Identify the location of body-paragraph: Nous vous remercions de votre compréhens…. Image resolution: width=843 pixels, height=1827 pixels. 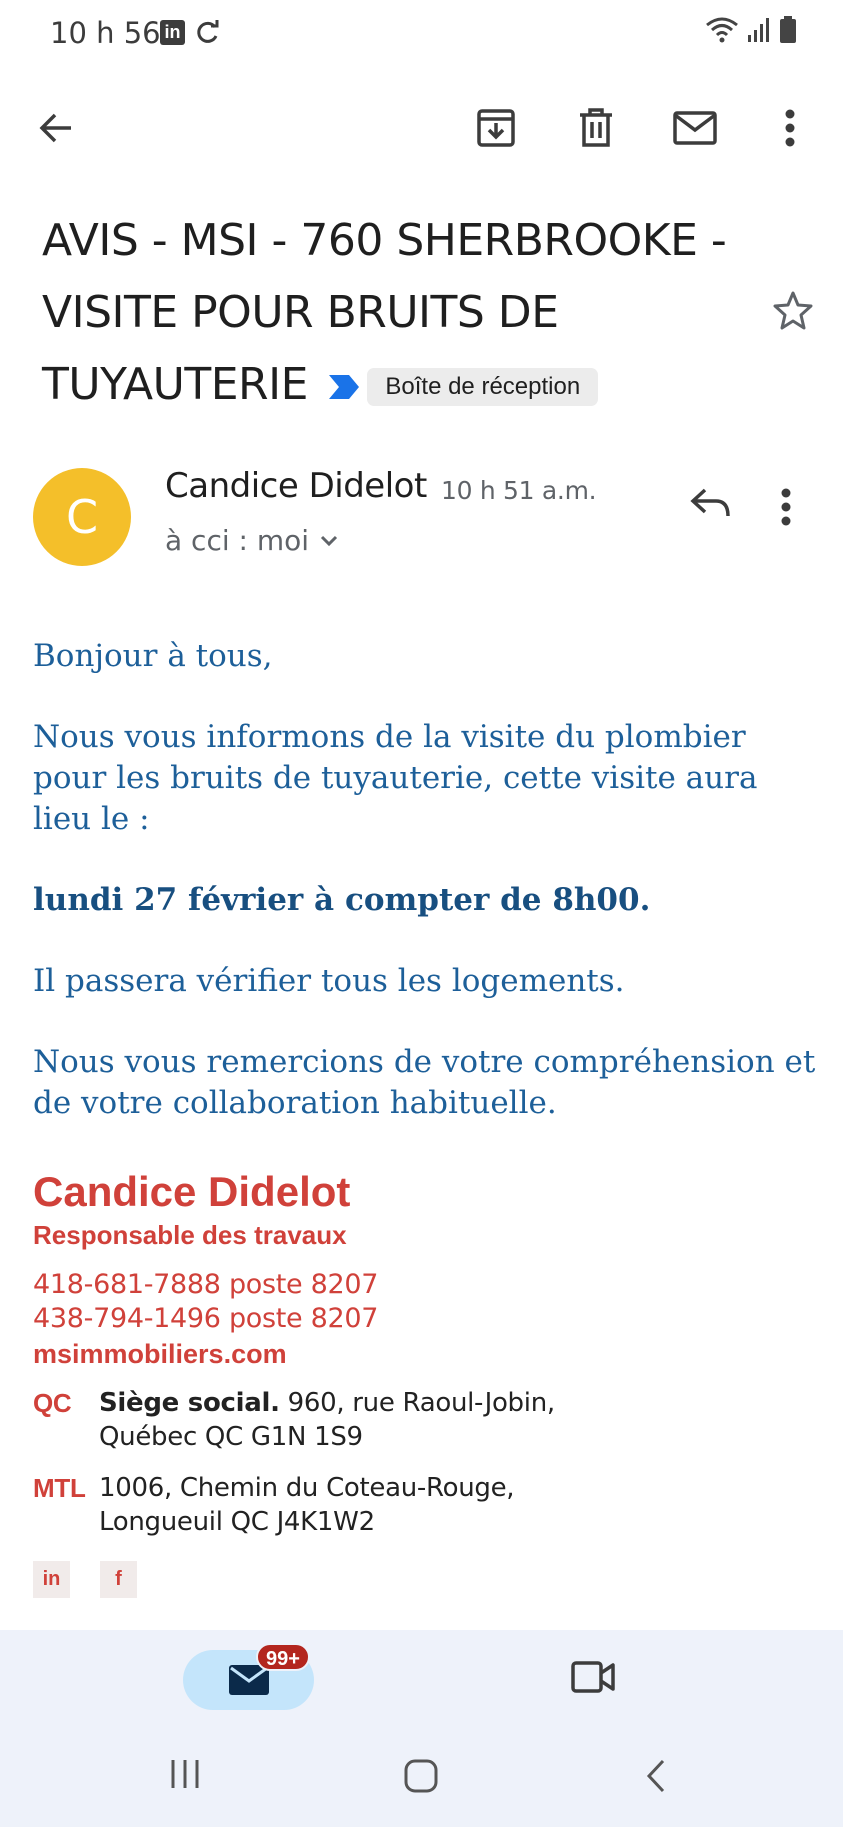
(424, 1082).